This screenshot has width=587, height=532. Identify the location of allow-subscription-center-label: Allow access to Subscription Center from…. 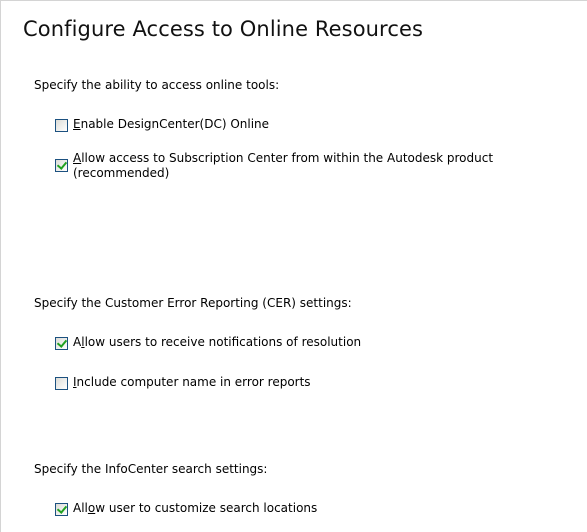
(283, 166).